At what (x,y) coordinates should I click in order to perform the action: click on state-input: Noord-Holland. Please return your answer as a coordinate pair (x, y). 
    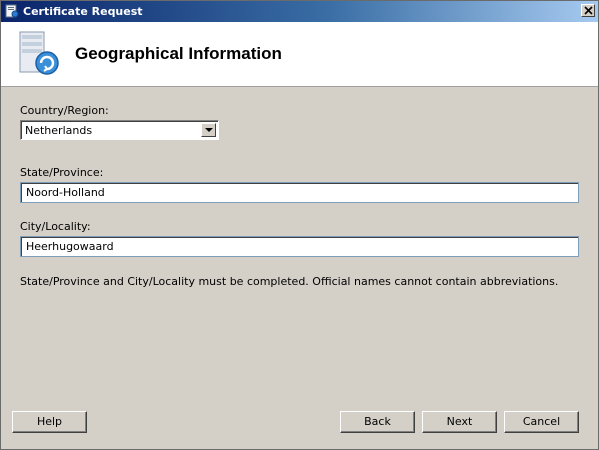
    Looking at the image, I should click on (299, 192).